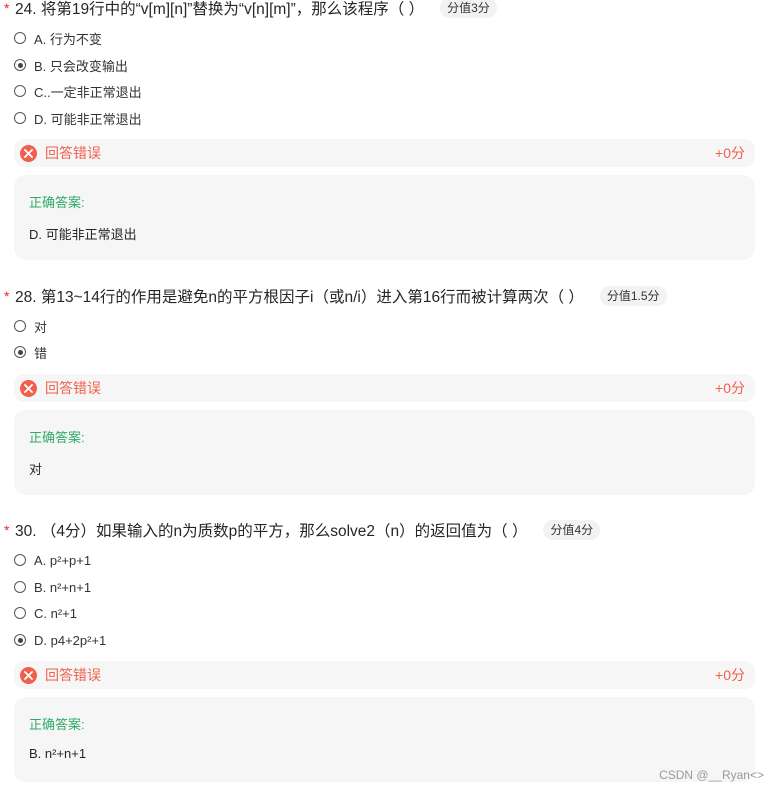 This screenshot has height=793, width=778. What do you see at coordinates (70, 640) in the screenshot?
I see `option-label: D. p4+2p²+1` at bounding box center [70, 640].